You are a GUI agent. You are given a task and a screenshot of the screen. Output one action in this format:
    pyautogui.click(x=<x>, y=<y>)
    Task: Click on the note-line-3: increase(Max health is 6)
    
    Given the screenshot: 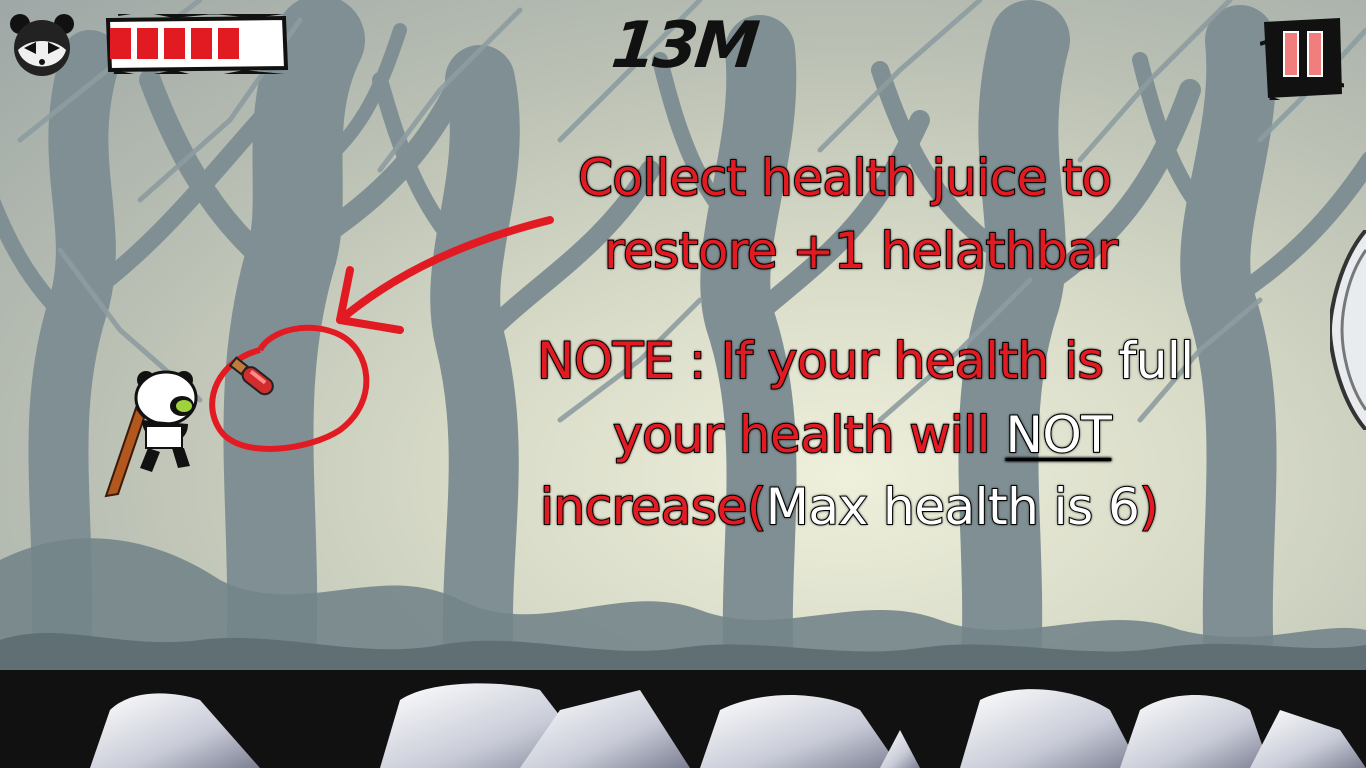 What is the action you would take?
    pyautogui.click(x=849, y=507)
    